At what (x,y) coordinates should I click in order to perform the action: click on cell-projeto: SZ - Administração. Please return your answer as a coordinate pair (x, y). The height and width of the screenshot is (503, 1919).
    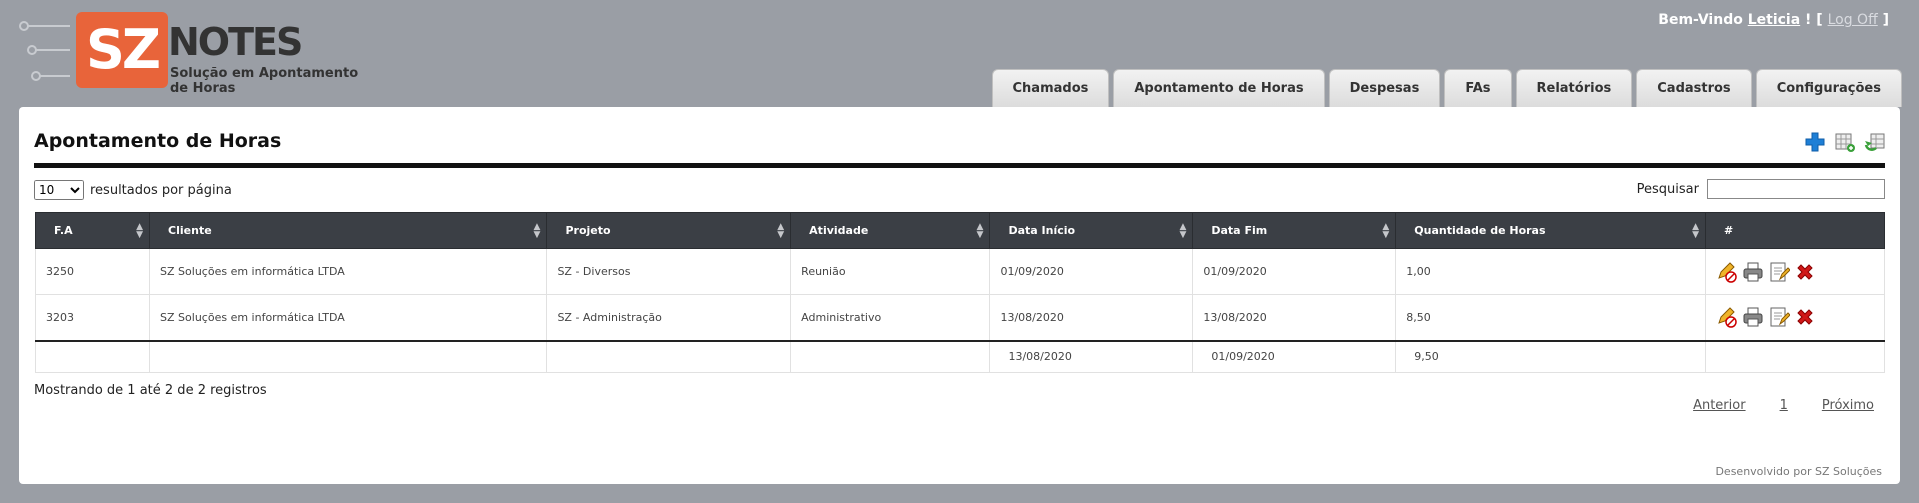
    Looking at the image, I should click on (669, 317).